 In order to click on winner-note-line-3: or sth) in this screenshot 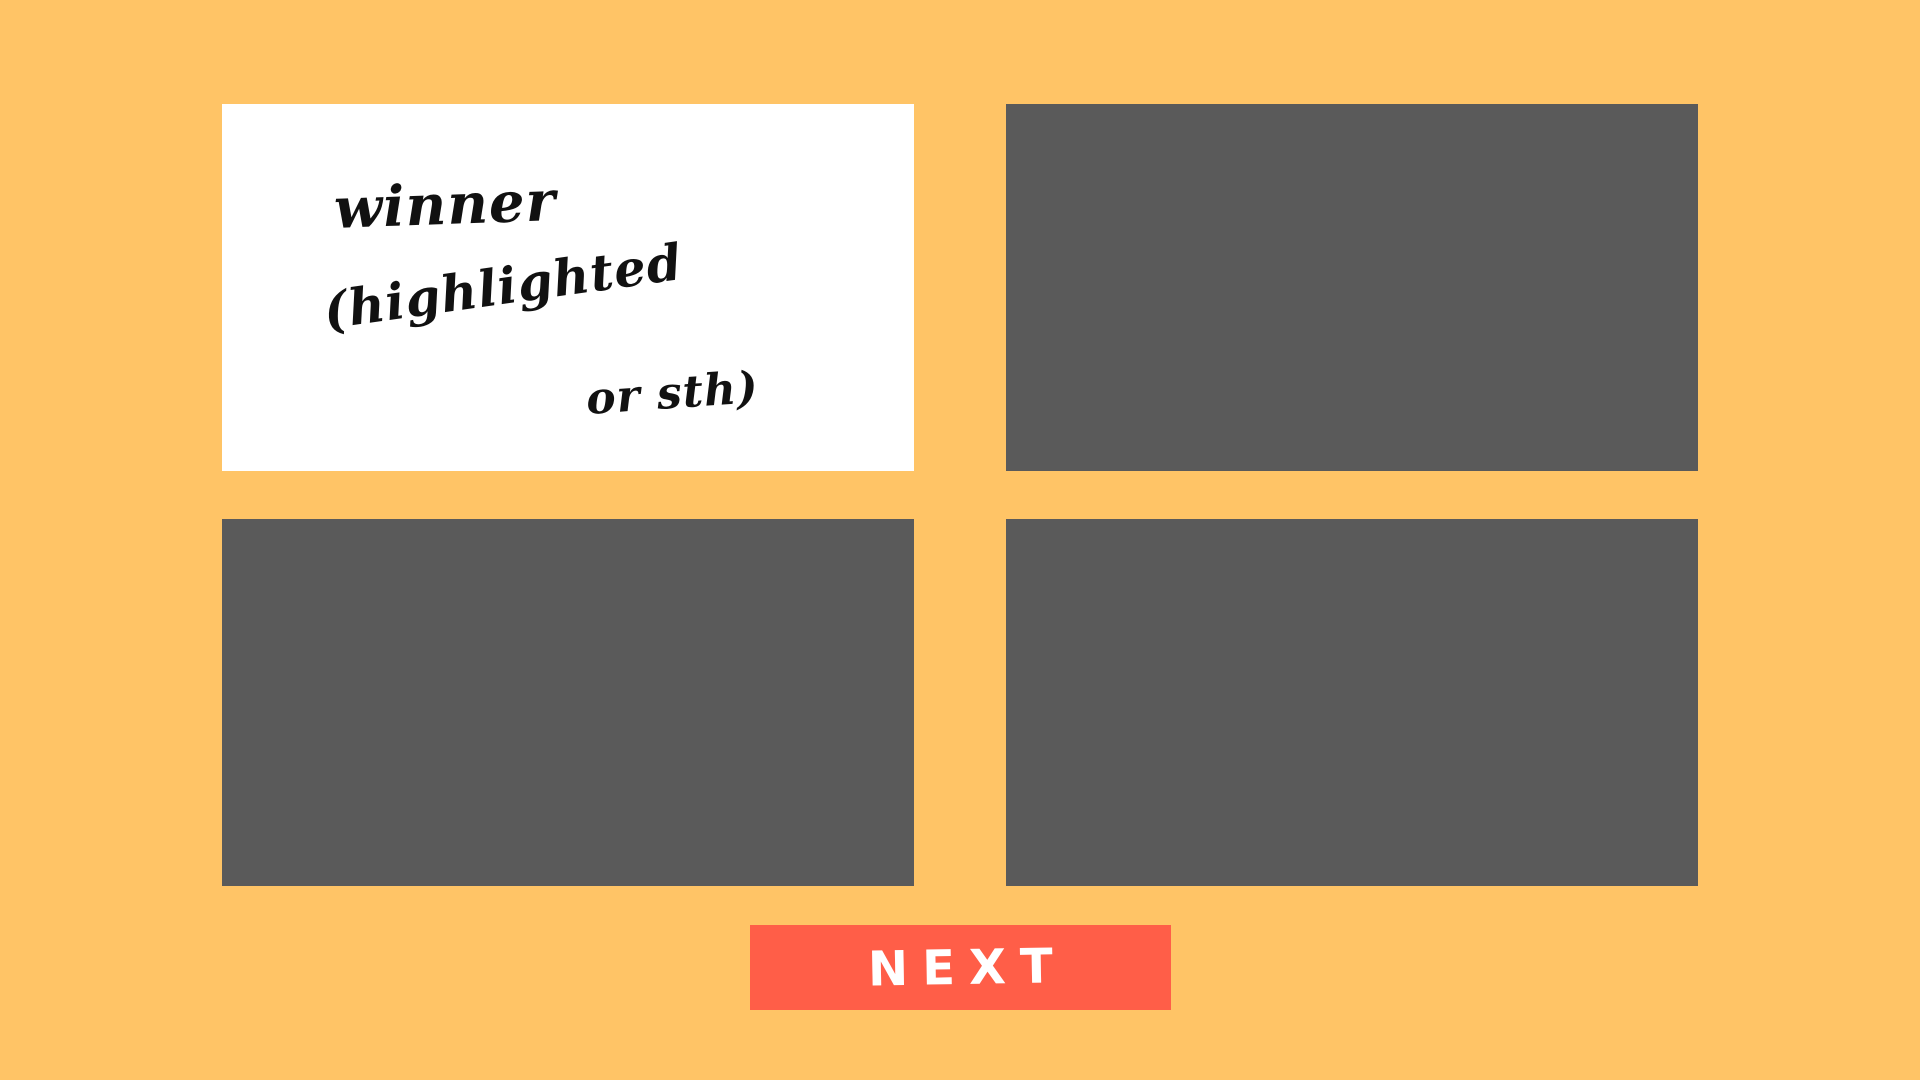, I will do `click(672, 393)`.